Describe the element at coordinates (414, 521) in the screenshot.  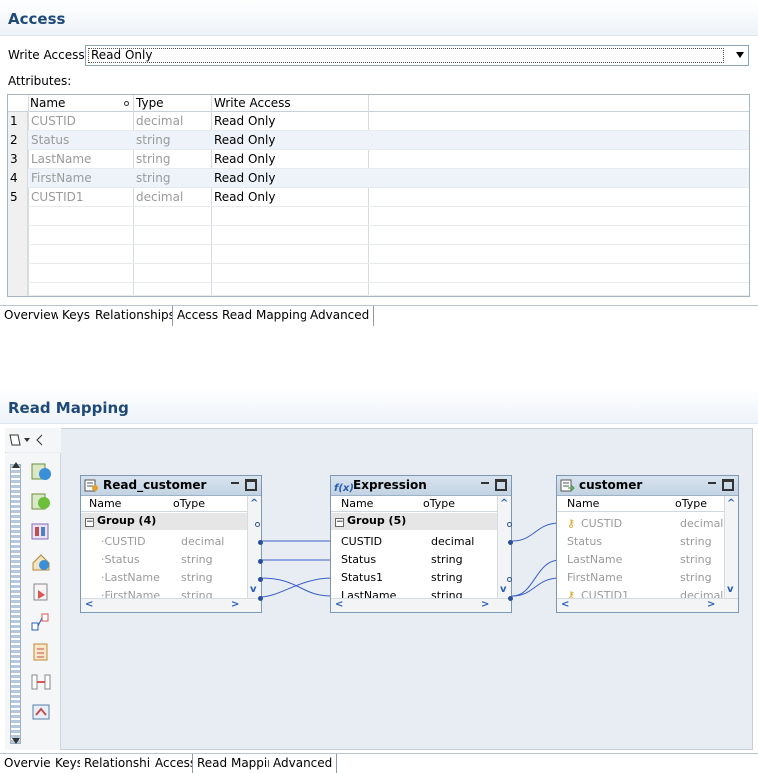
I see `group-row: − Group (5)` at that location.